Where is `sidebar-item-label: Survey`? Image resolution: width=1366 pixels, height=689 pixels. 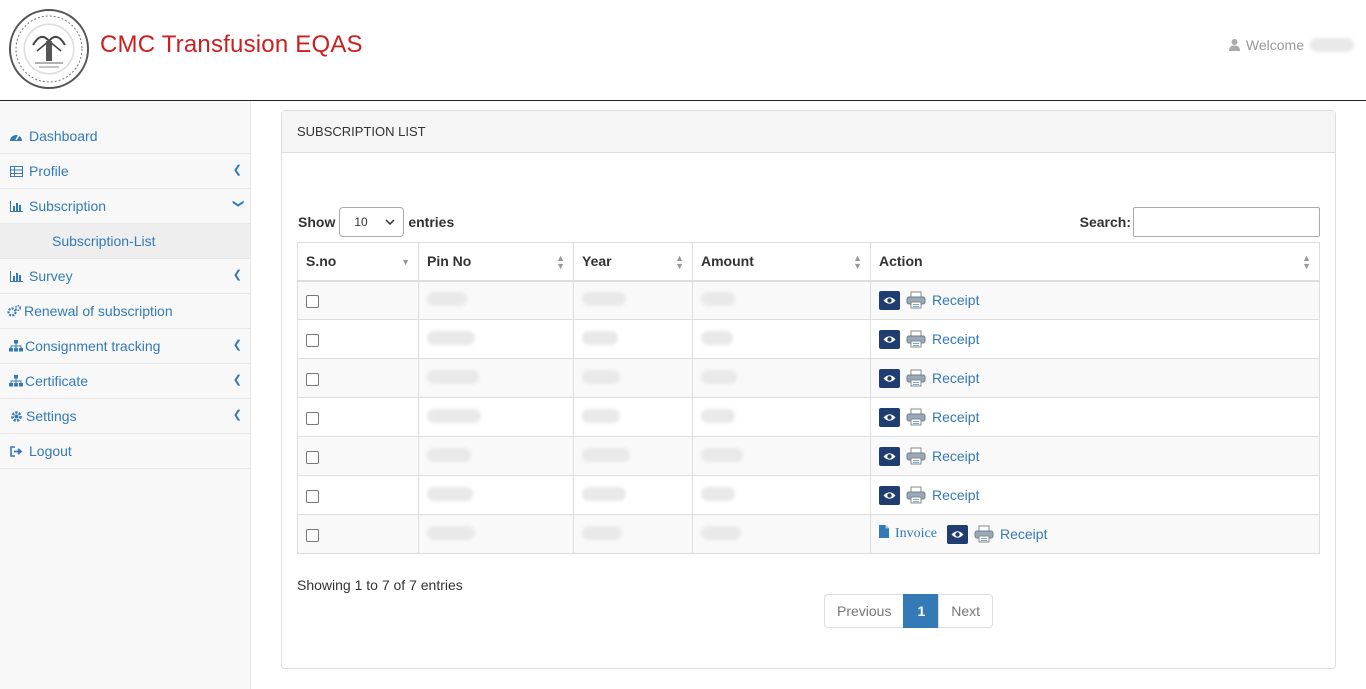 sidebar-item-label: Survey is located at coordinates (51, 276).